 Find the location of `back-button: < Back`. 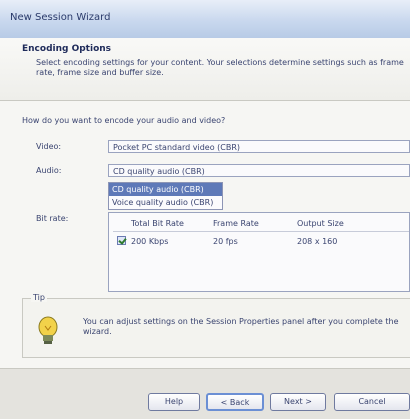

back-button: < Back is located at coordinates (235, 402).